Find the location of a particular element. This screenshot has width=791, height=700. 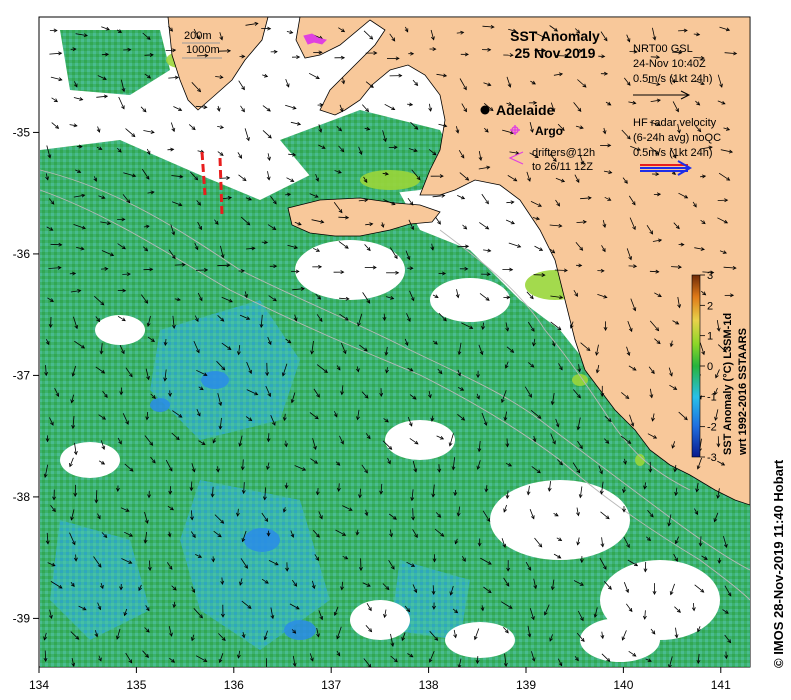

drifter-legend-line1: drifters@12h is located at coordinates (563, 153).